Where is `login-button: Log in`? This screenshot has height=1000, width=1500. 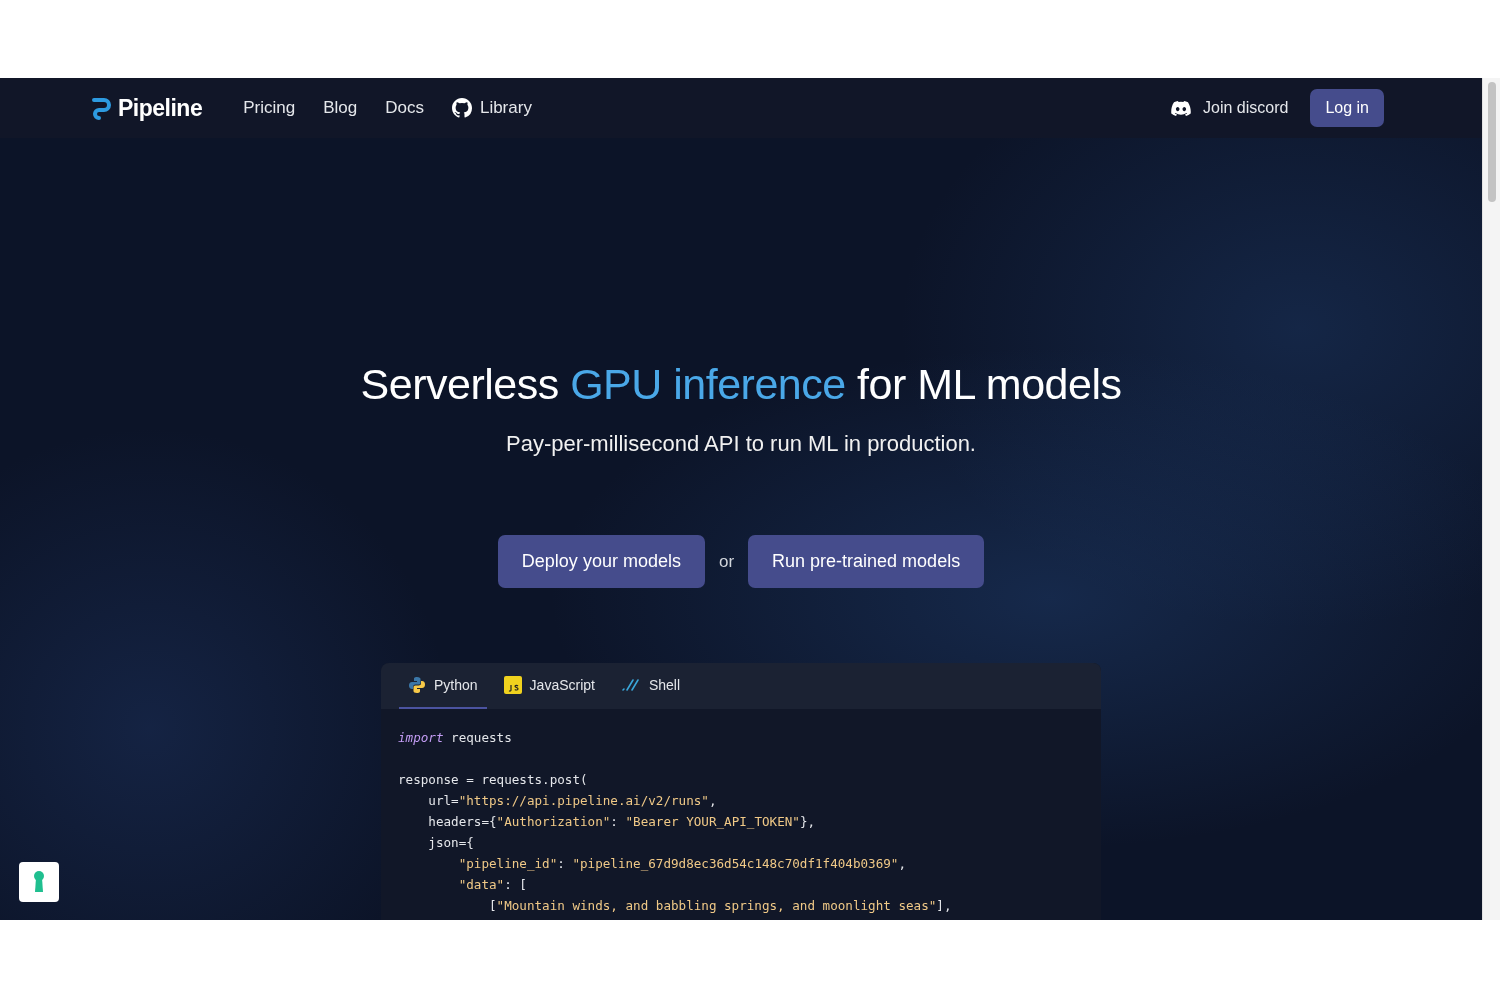 login-button: Log in is located at coordinates (1347, 108).